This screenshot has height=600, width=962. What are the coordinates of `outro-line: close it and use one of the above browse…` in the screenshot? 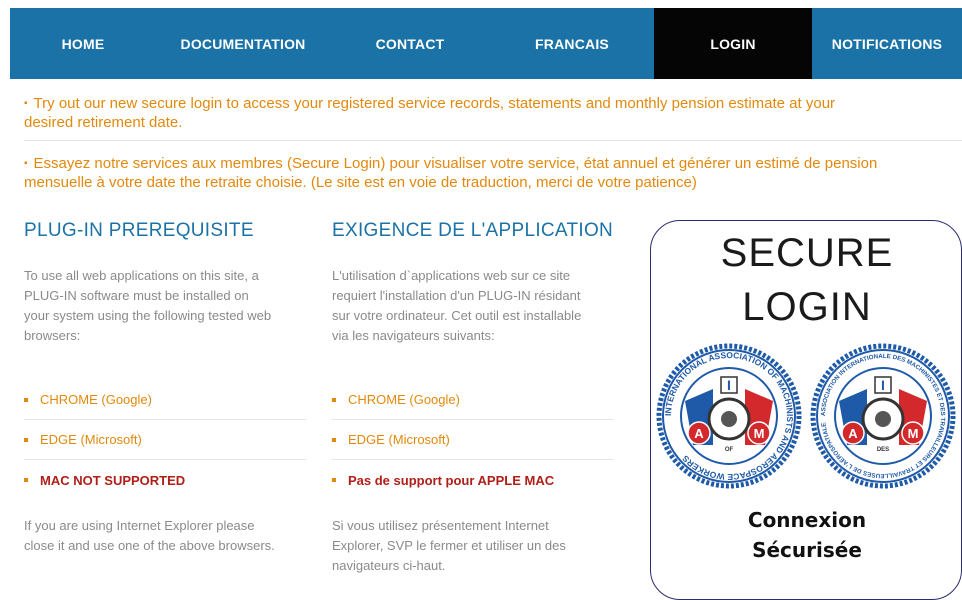 It's located at (149, 545).